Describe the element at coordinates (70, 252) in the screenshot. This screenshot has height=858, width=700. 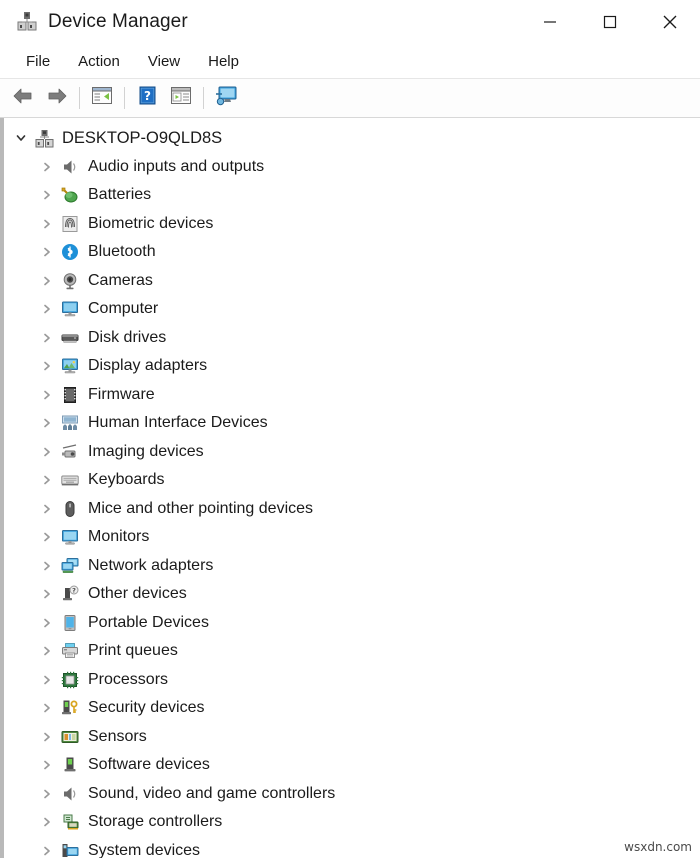
I see `bluetooth-icon` at that location.